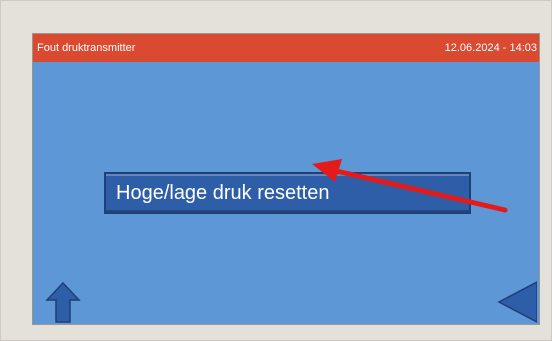 The image size is (552, 341). I want to click on error-title: Fout druktransmitter, so click(86, 48).